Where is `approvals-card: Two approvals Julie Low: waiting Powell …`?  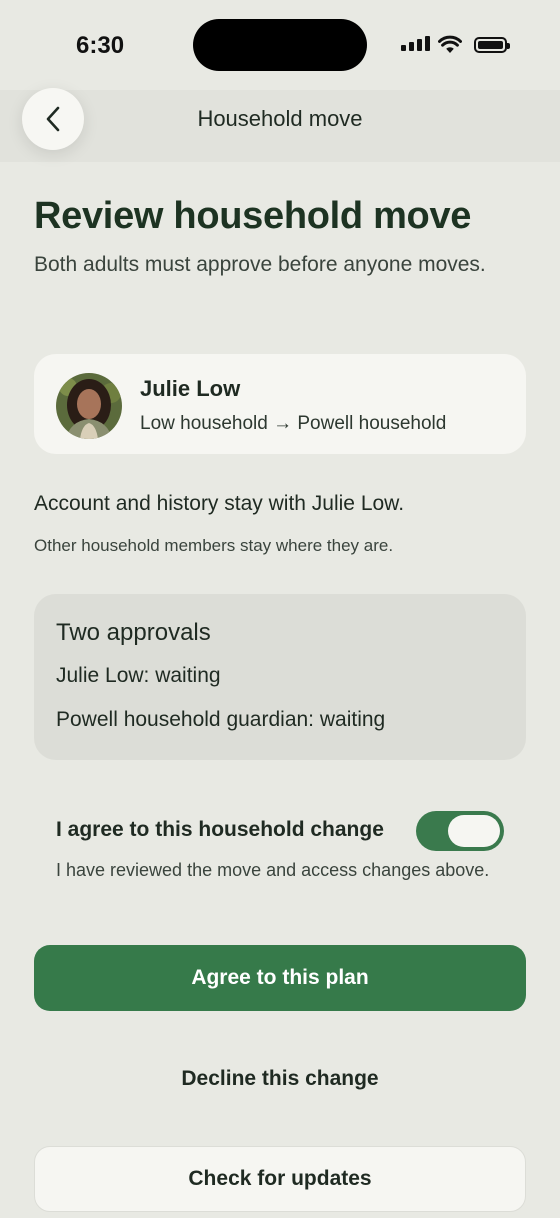
approvals-card: Two approvals Julie Low: waiting Powell … is located at coordinates (280, 677).